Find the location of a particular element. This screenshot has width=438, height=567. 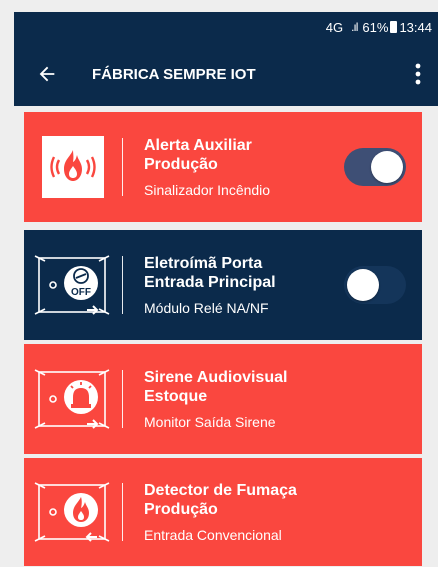

app-bar: FÁBRICA SEMPRE IOT is located at coordinates (226, 74).